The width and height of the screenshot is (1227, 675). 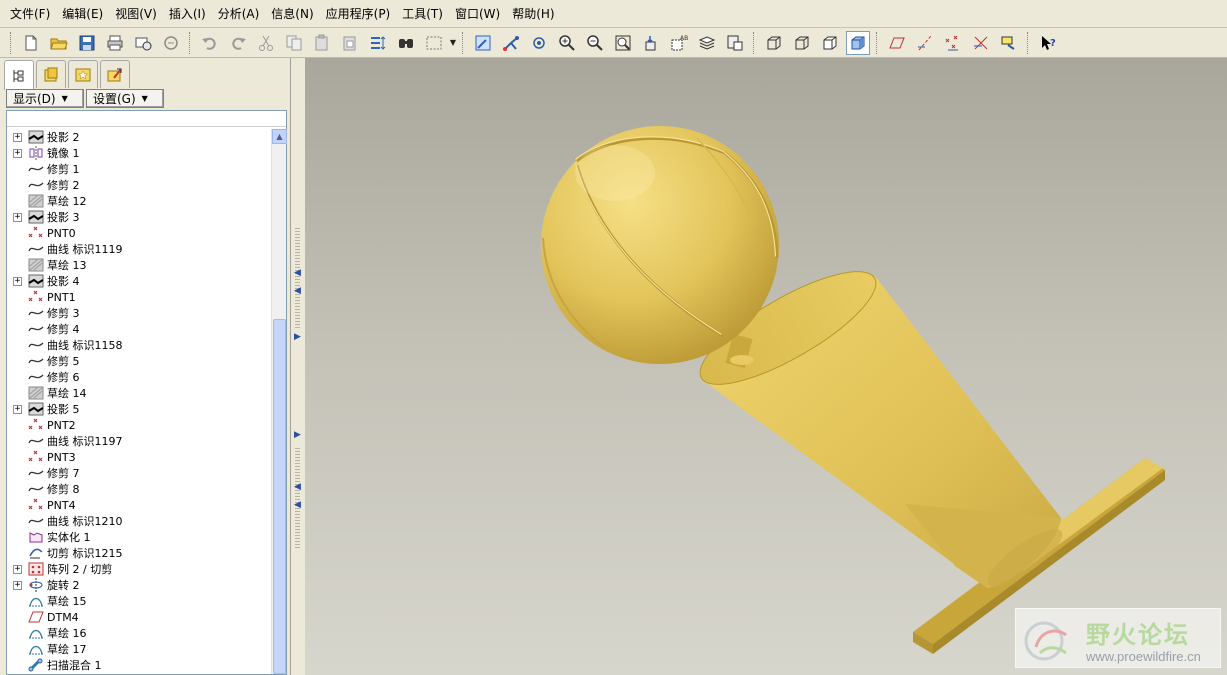 What do you see at coordinates (623, 43) in the screenshot?
I see `refit-icon` at bounding box center [623, 43].